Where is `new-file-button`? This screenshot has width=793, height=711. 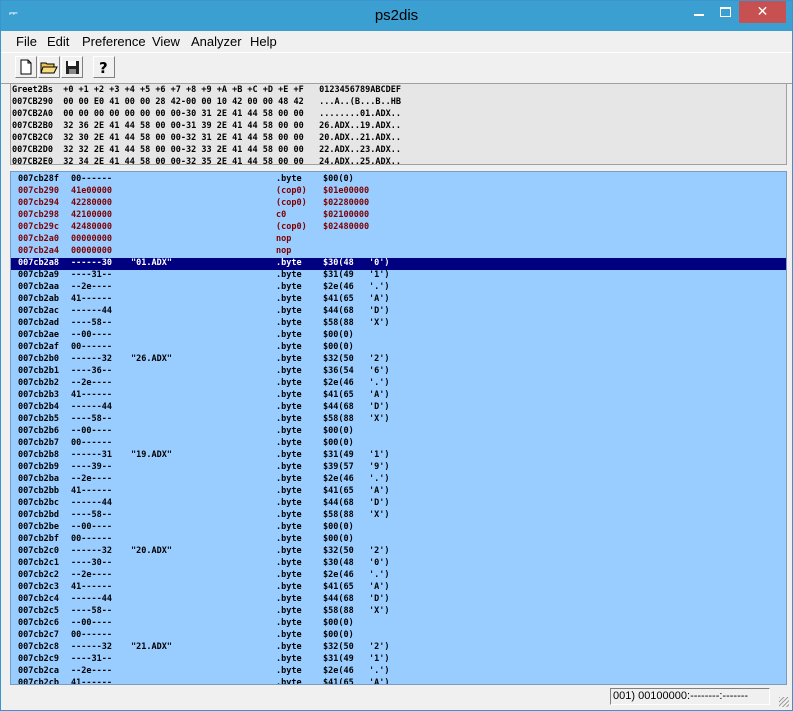
new-file-button is located at coordinates (26, 67).